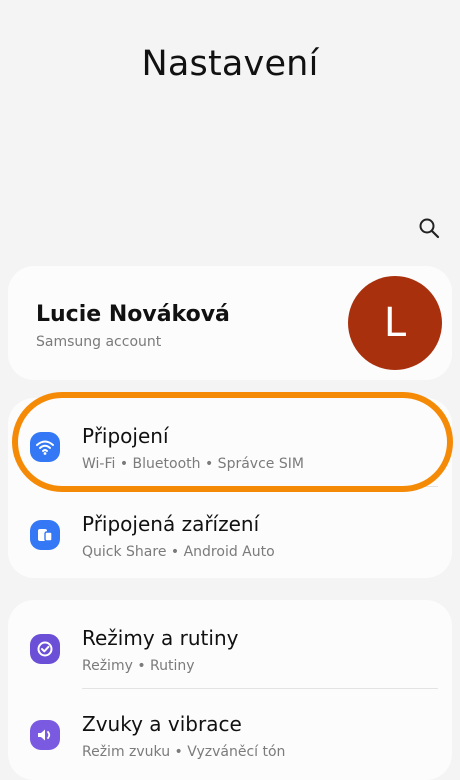 The image size is (460, 780). I want to click on sound-icon, so click(45, 735).